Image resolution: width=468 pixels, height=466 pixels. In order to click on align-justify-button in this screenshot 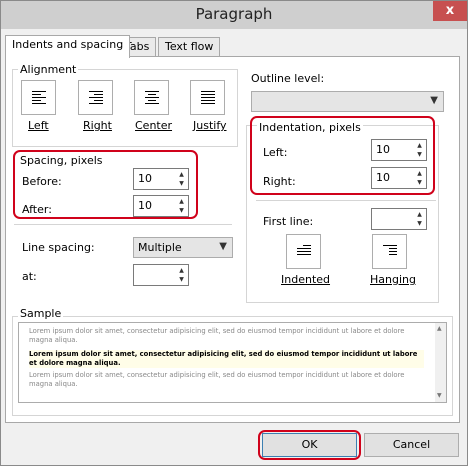, I will do `click(207, 97)`.